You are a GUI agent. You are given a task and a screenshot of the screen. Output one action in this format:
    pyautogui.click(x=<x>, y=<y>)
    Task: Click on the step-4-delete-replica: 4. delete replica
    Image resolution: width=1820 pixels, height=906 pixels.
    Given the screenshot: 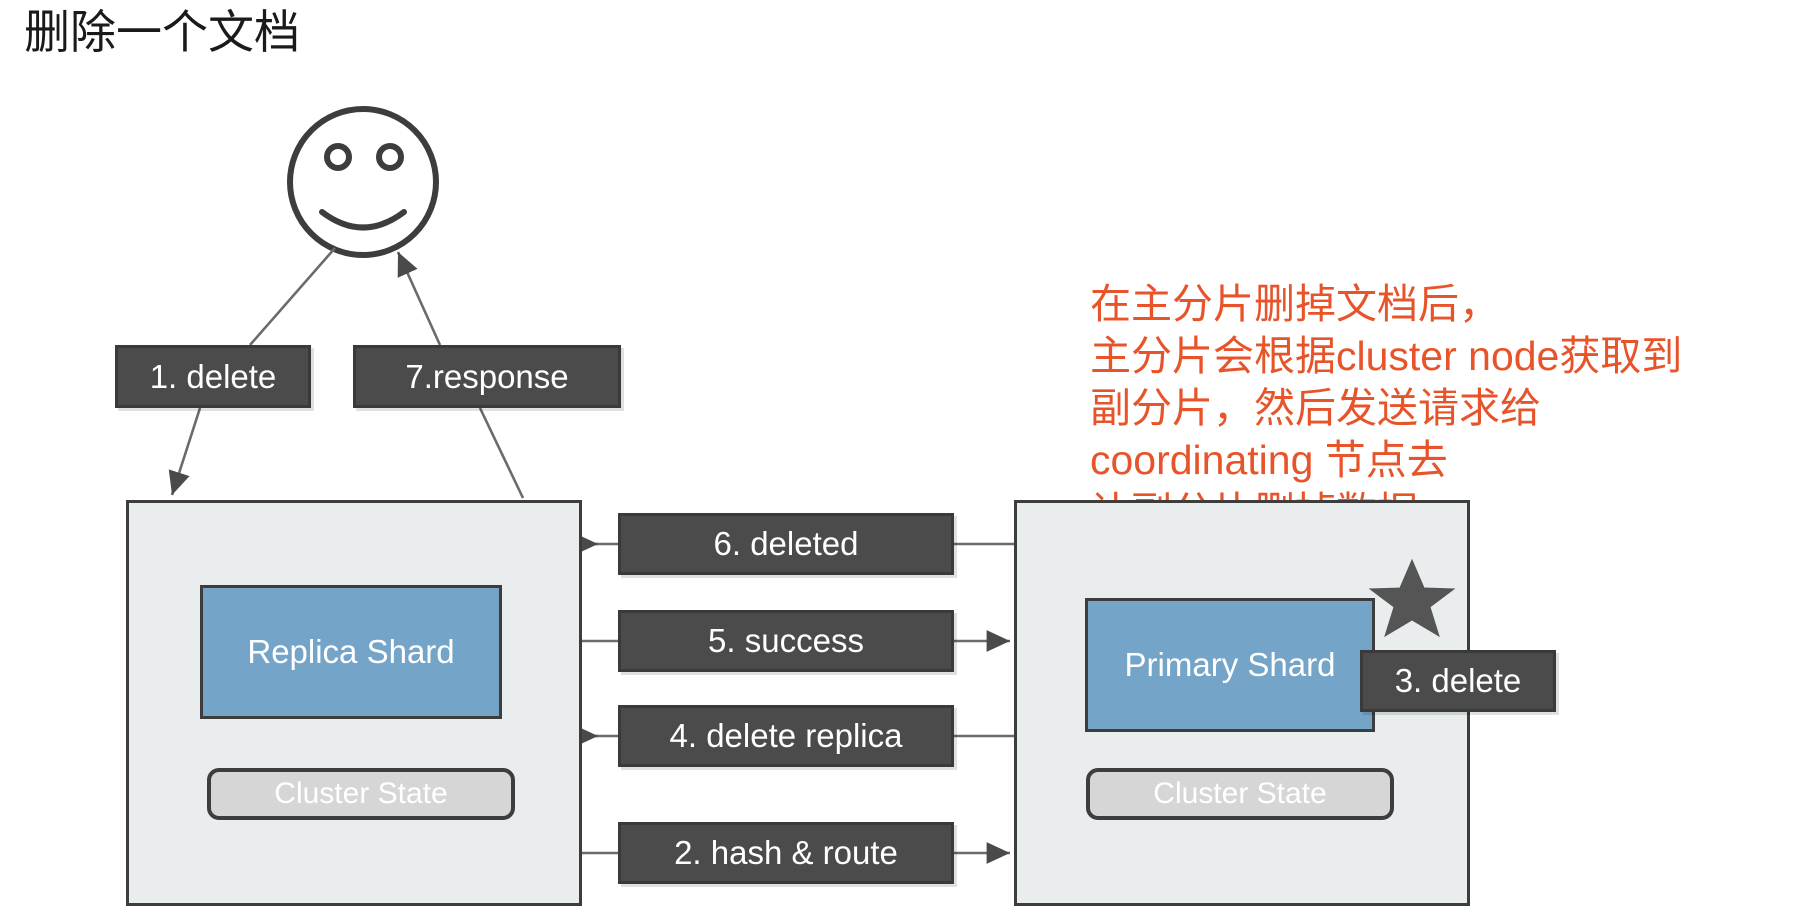 What is the action you would take?
    pyautogui.click(x=786, y=736)
    